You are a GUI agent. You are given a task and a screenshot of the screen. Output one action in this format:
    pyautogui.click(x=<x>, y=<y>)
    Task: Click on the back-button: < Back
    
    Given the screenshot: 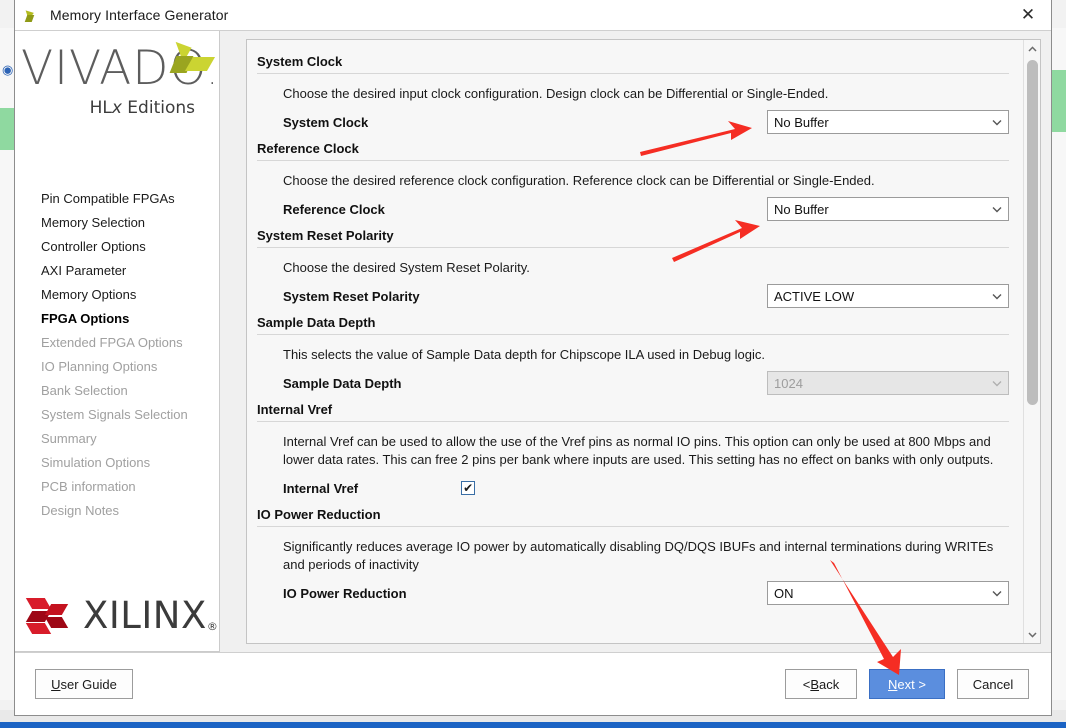 What is the action you would take?
    pyautogui.click(x=821, y=684)
    